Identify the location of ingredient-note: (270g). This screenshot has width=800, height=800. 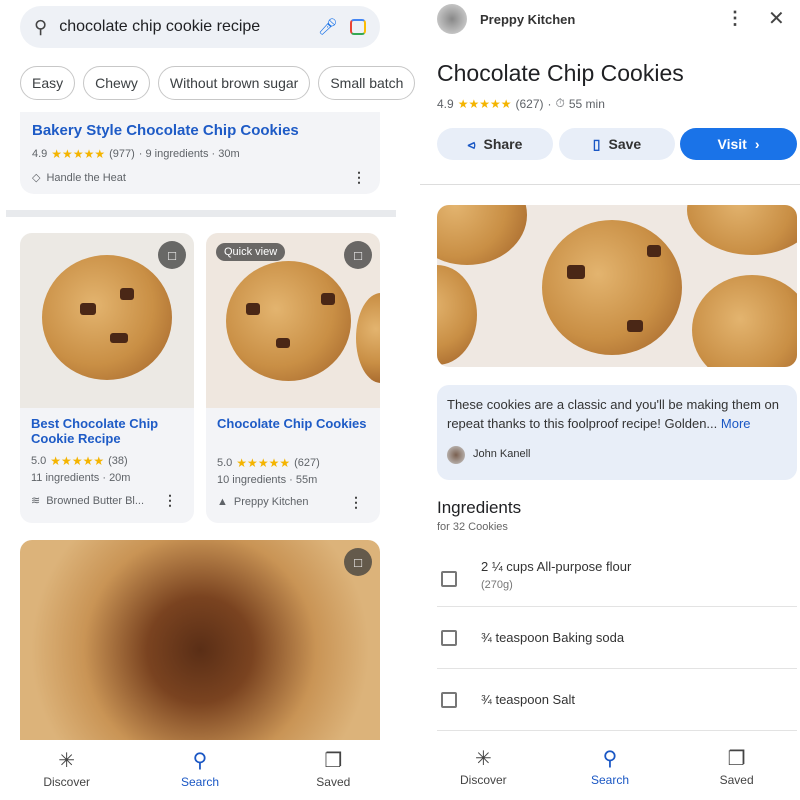
(497, 585).